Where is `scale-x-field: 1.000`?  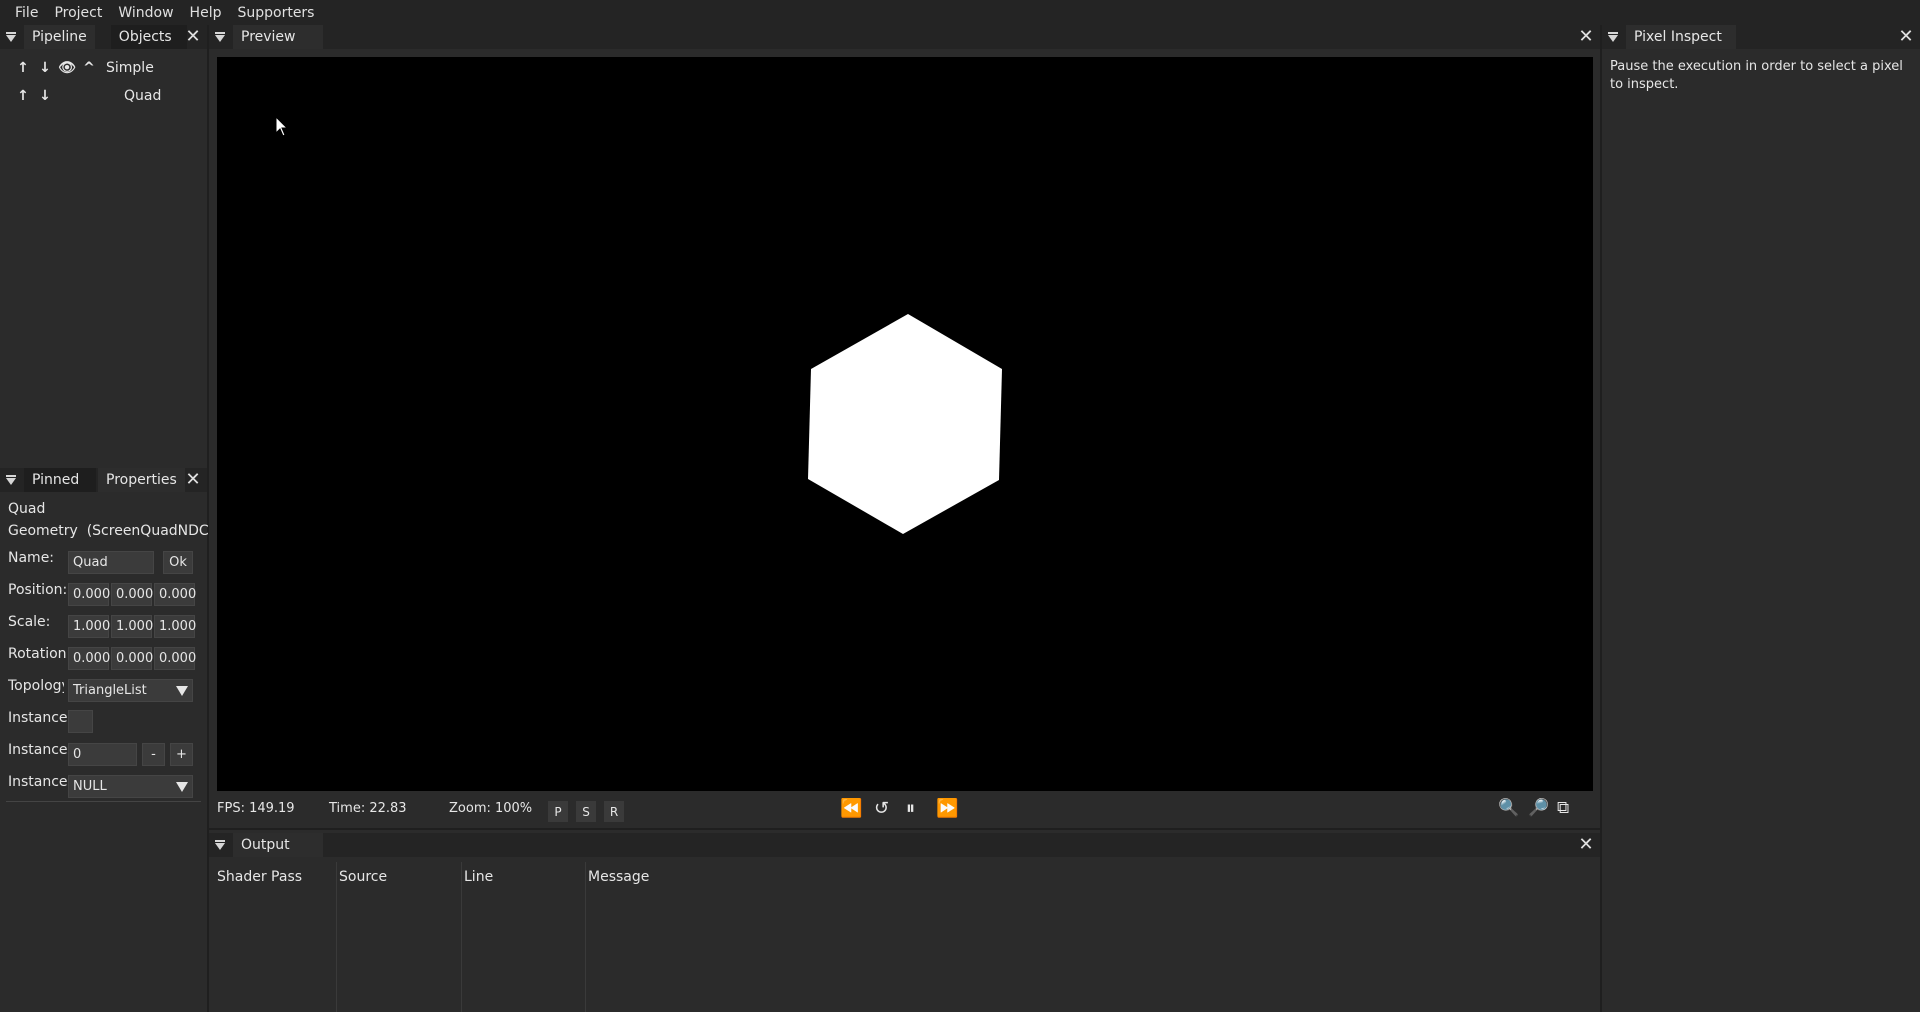
scale-x-field: 1.000 is located at coordinates (89, 626).